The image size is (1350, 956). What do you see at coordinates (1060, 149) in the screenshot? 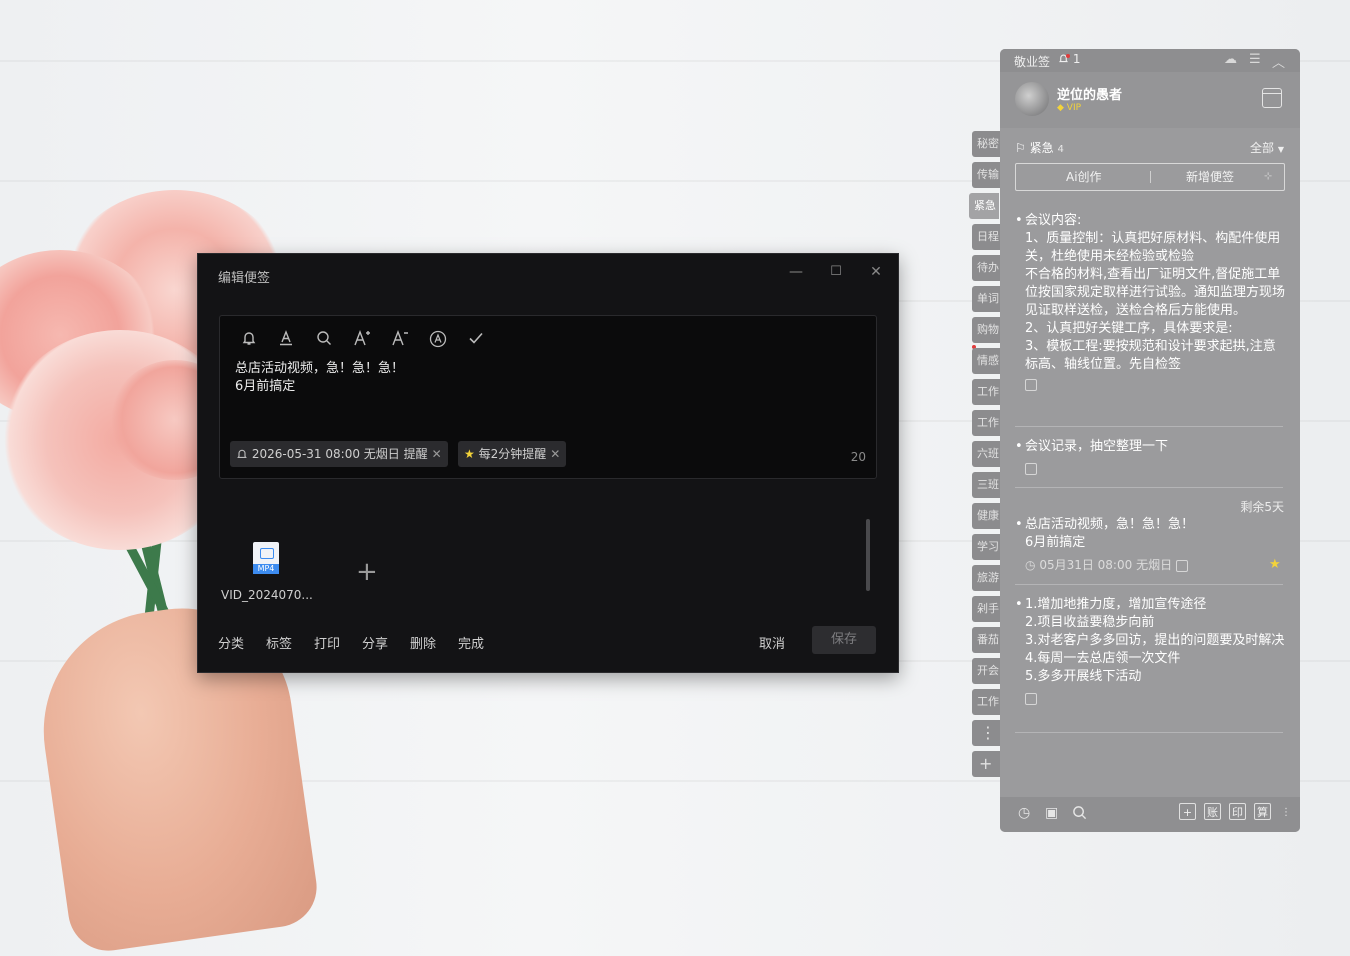
I see `category-count: 4` at bounding box center [1060, 149].